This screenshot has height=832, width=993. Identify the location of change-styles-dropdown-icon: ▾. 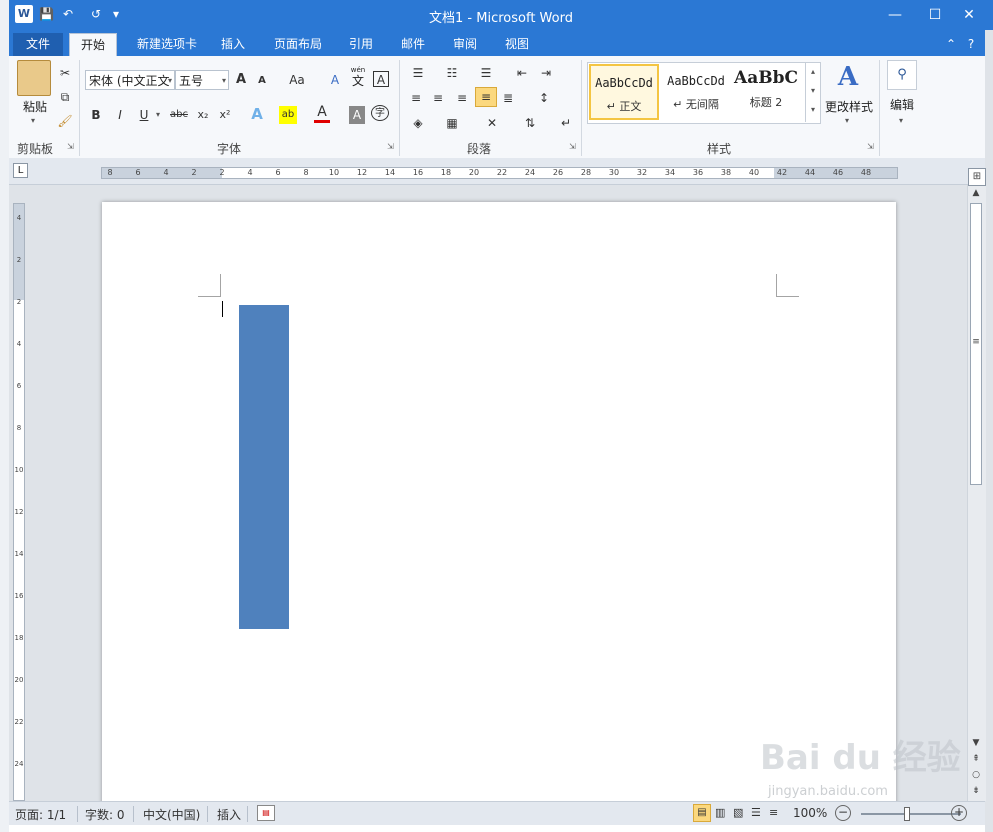
(847, 120).